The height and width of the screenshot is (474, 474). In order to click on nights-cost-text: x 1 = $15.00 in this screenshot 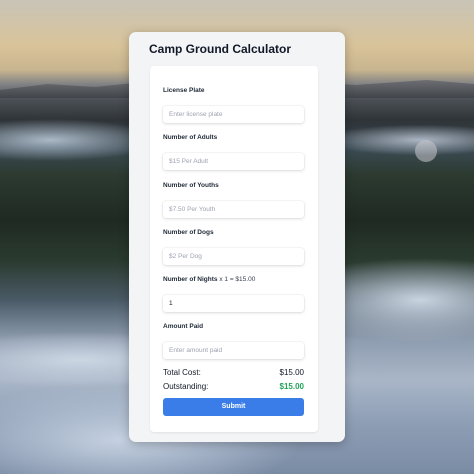, I will do `click(237, 279)`.